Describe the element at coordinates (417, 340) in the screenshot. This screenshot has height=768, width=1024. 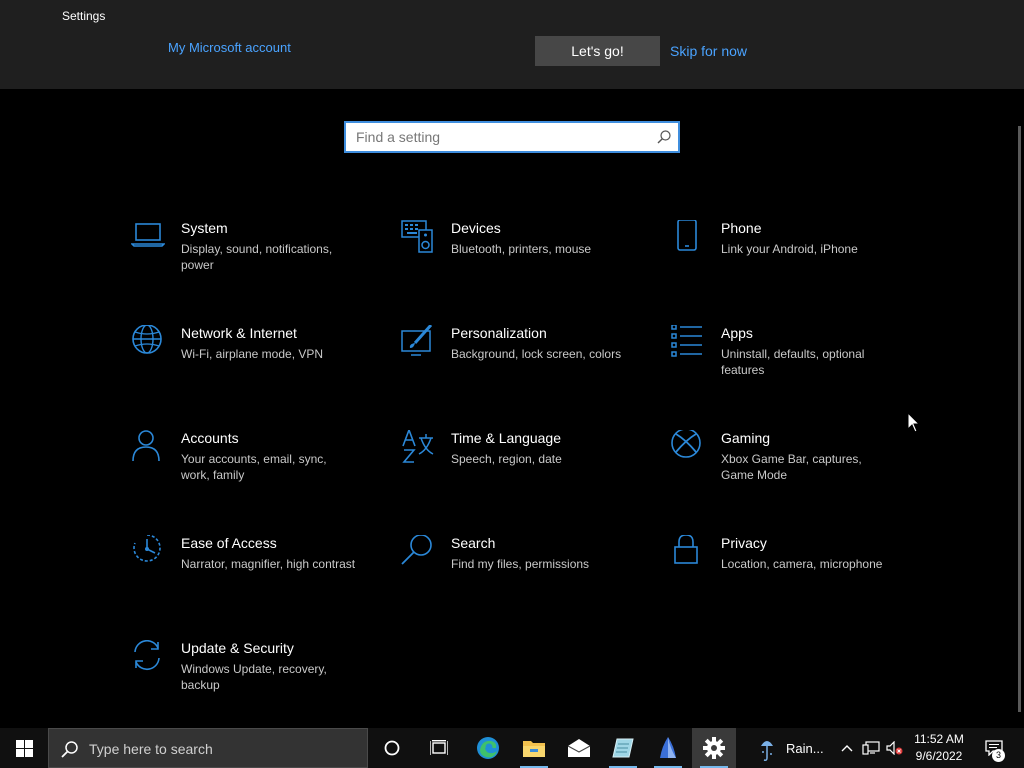
I see `paint-monitor-icon` at that location.